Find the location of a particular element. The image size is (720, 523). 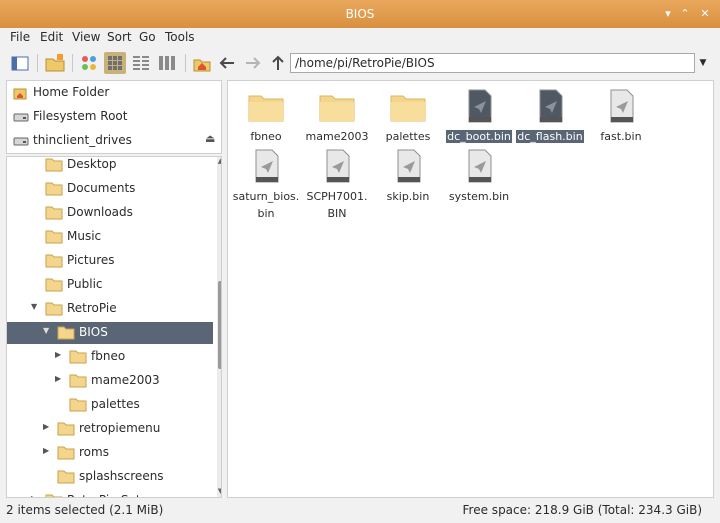

tree-item: ▶ RetroPie-Setup is located at coordinates (110, 493).